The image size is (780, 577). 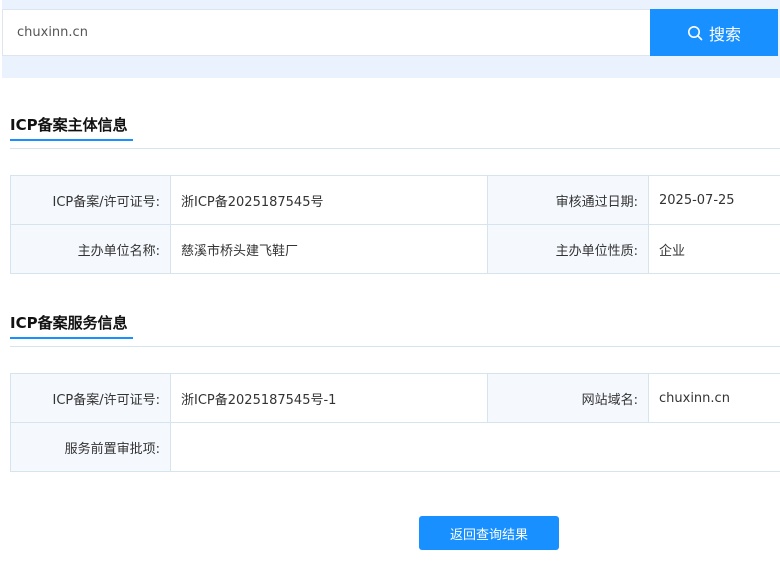 I want to click on approval-date-label: 审核通过日期:, so click(x=568, y=200).